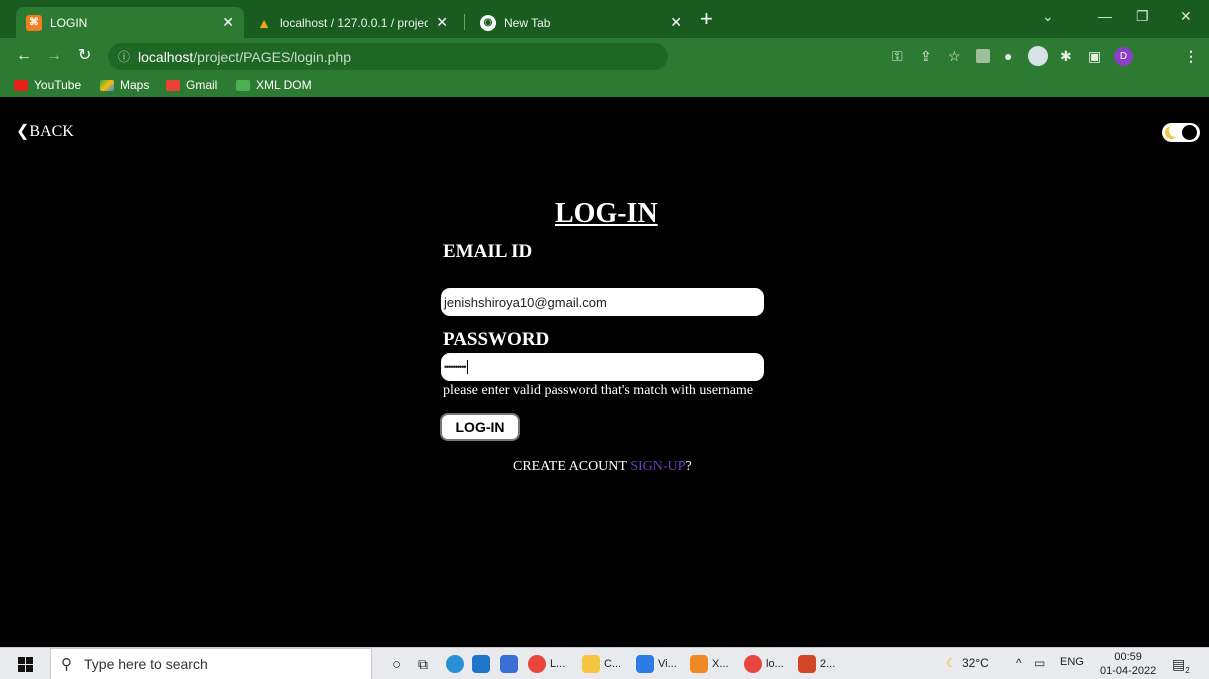 The image size is (1209, 679). What do you see at coordinates (926, 56) in the screenshot?
I see `share-icon: ⇪` at bounding box center [926, 56].